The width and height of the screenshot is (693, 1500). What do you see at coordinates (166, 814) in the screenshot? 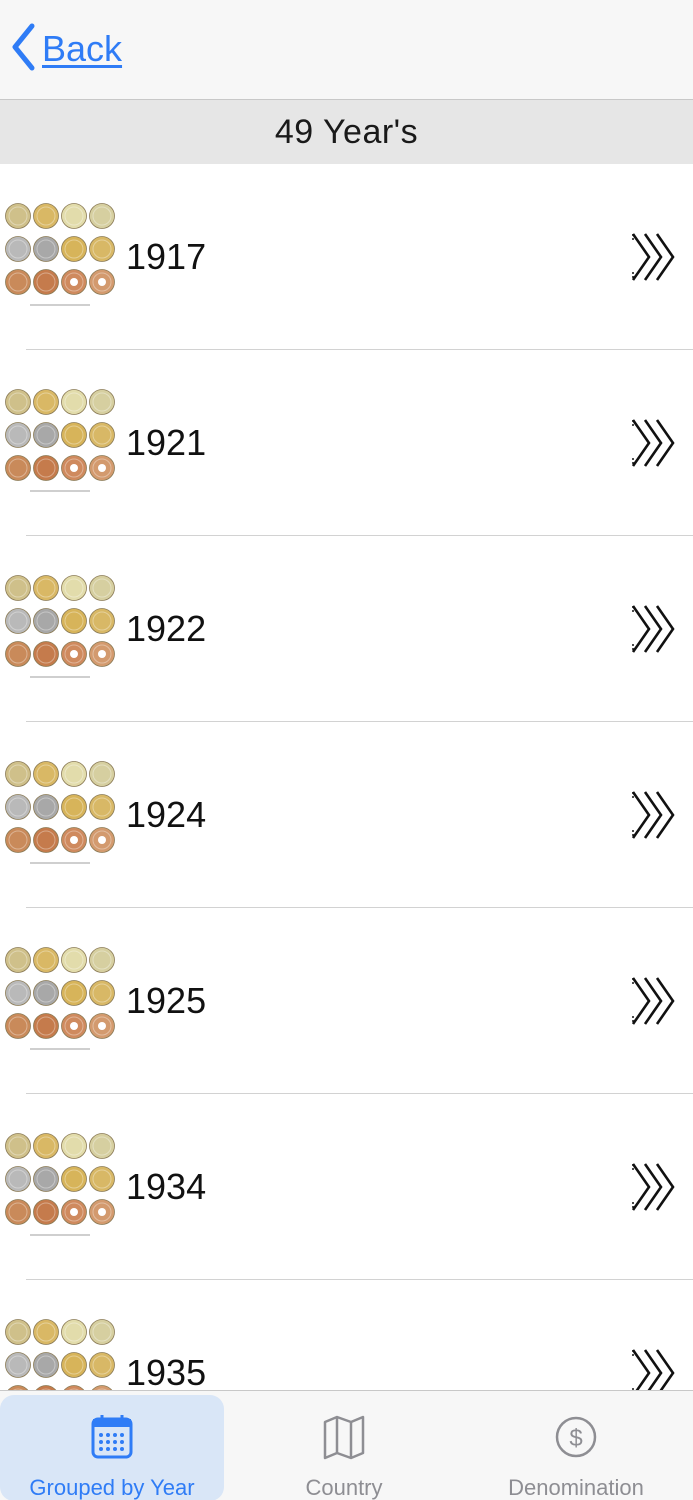
I see `year-label: 1924` at bounding box center [166, 814].